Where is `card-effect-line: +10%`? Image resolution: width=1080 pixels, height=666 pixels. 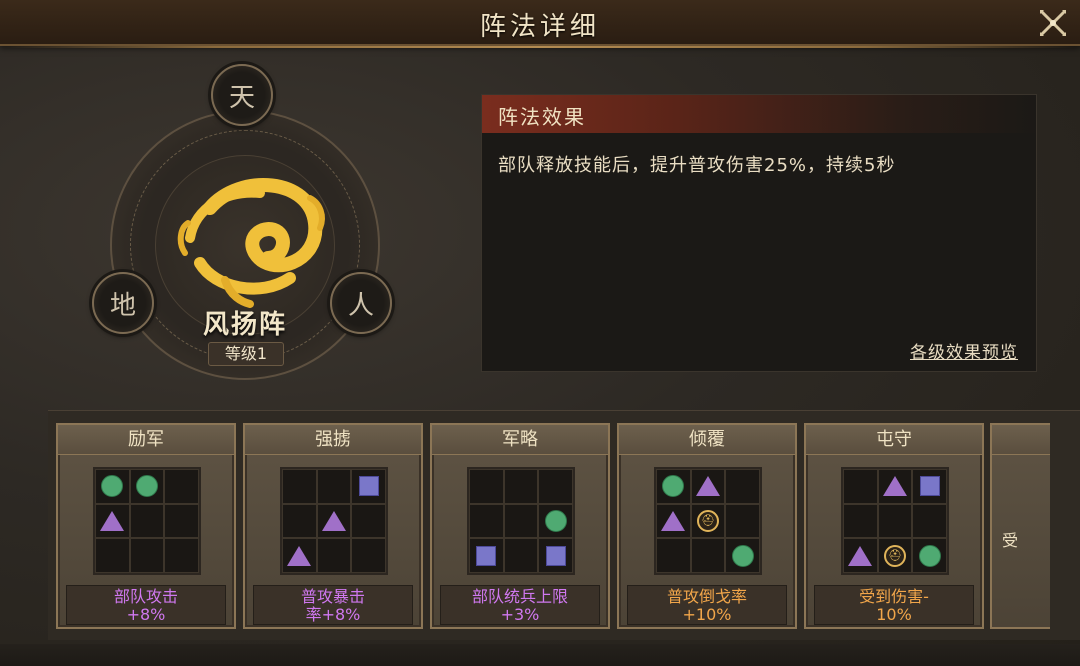 card-effect-line: +10% is located at coordinates (707, 614).